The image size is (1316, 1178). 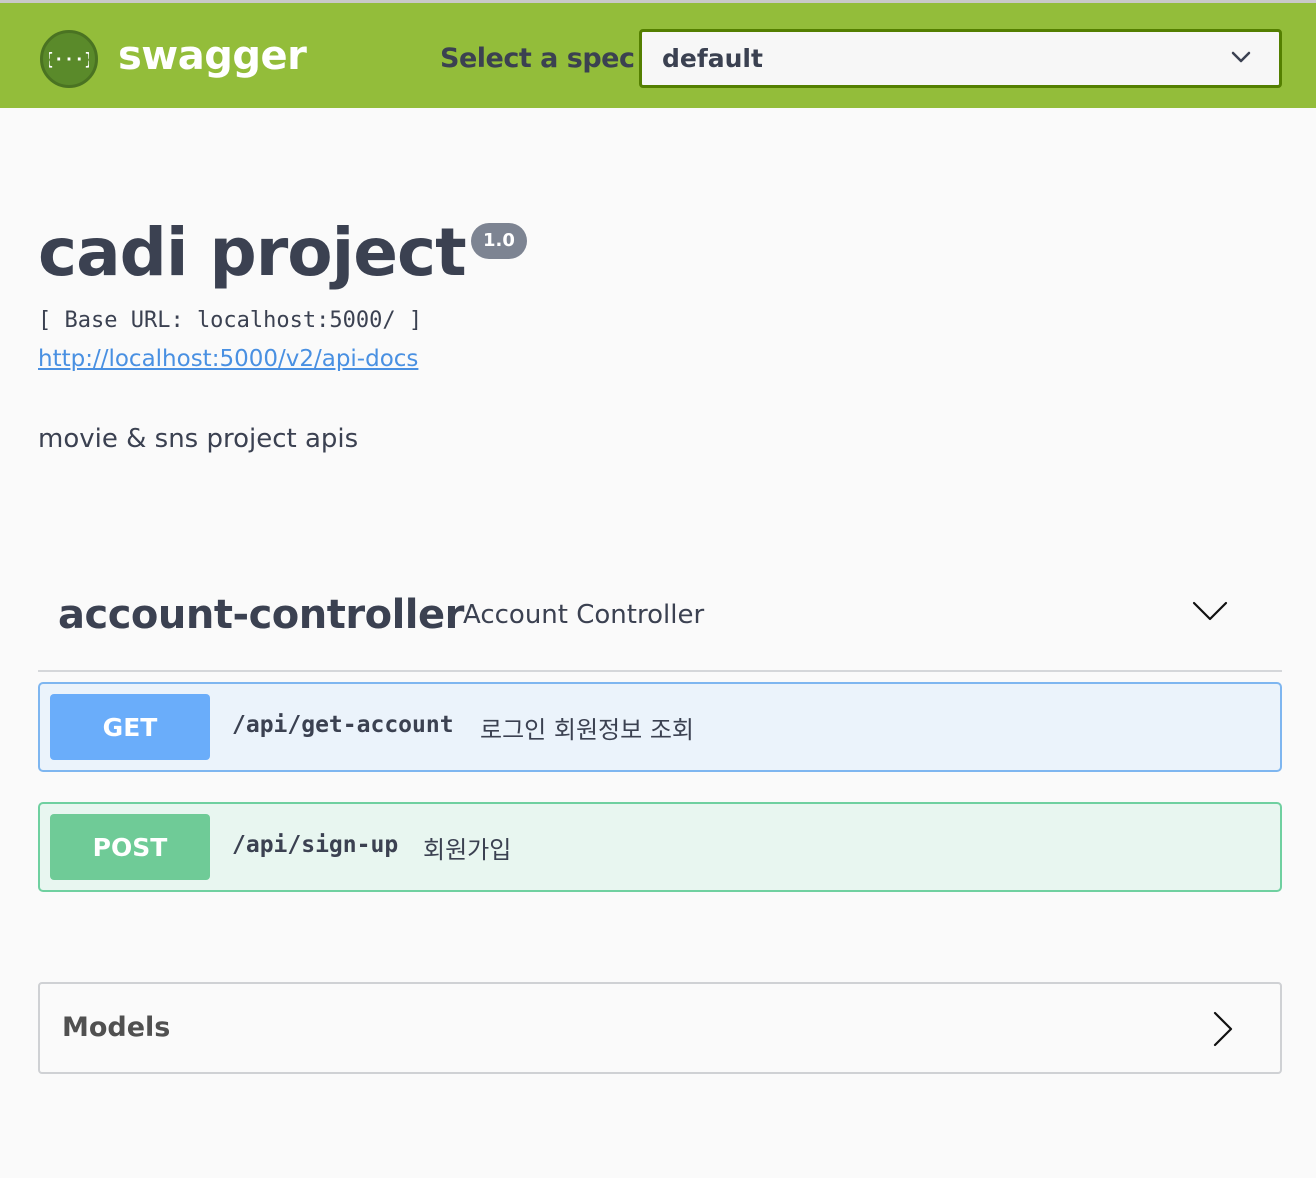 What do you see at coordinates (712, 58) in the screenshot?
I see `spec-select-value: default` at bounding box center [712, 58].